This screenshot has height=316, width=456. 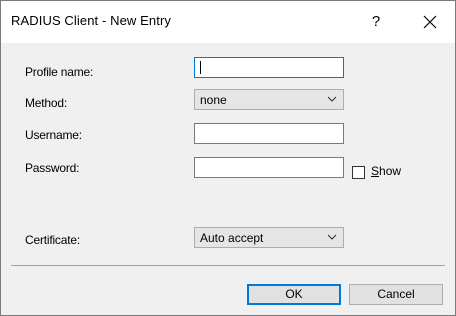 I want to click on profile-name-label: Profile name:, so click(x=59, y=72).